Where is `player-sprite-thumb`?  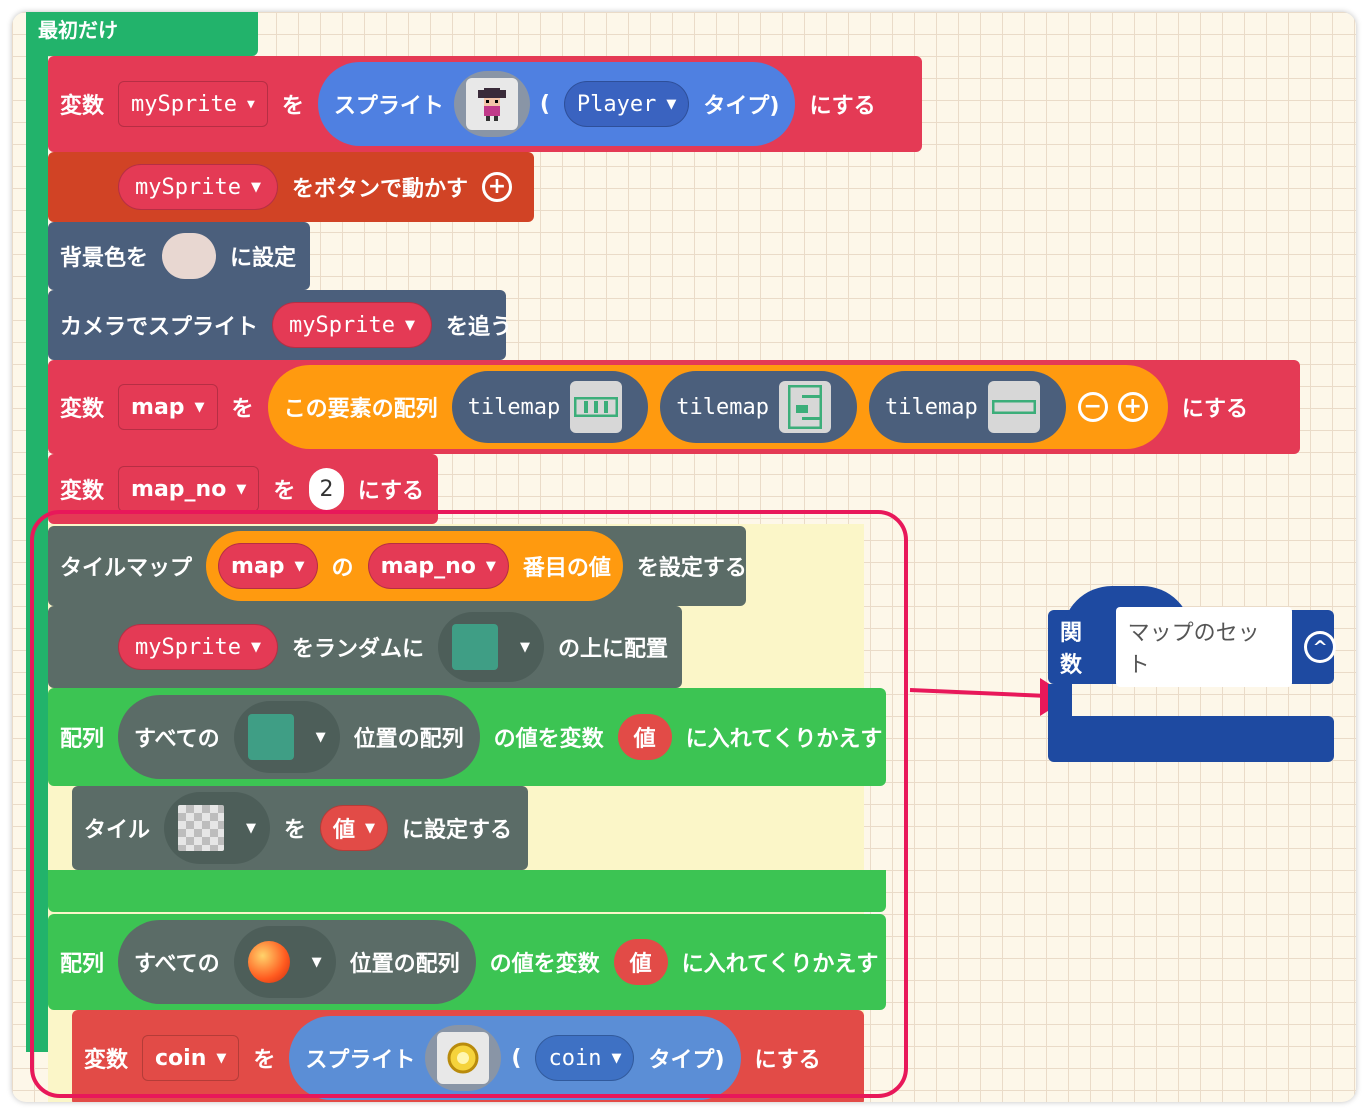 player-sprite-thumb is located at coordinates (491, 104).